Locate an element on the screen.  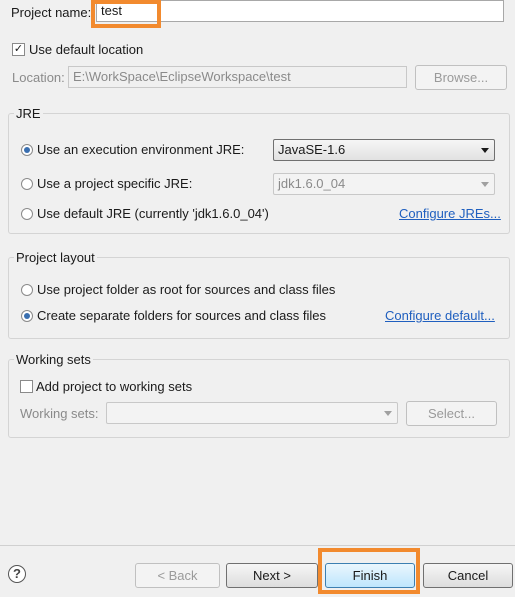
use-default-location-label: Use default location is located at coordinates (86, 49).